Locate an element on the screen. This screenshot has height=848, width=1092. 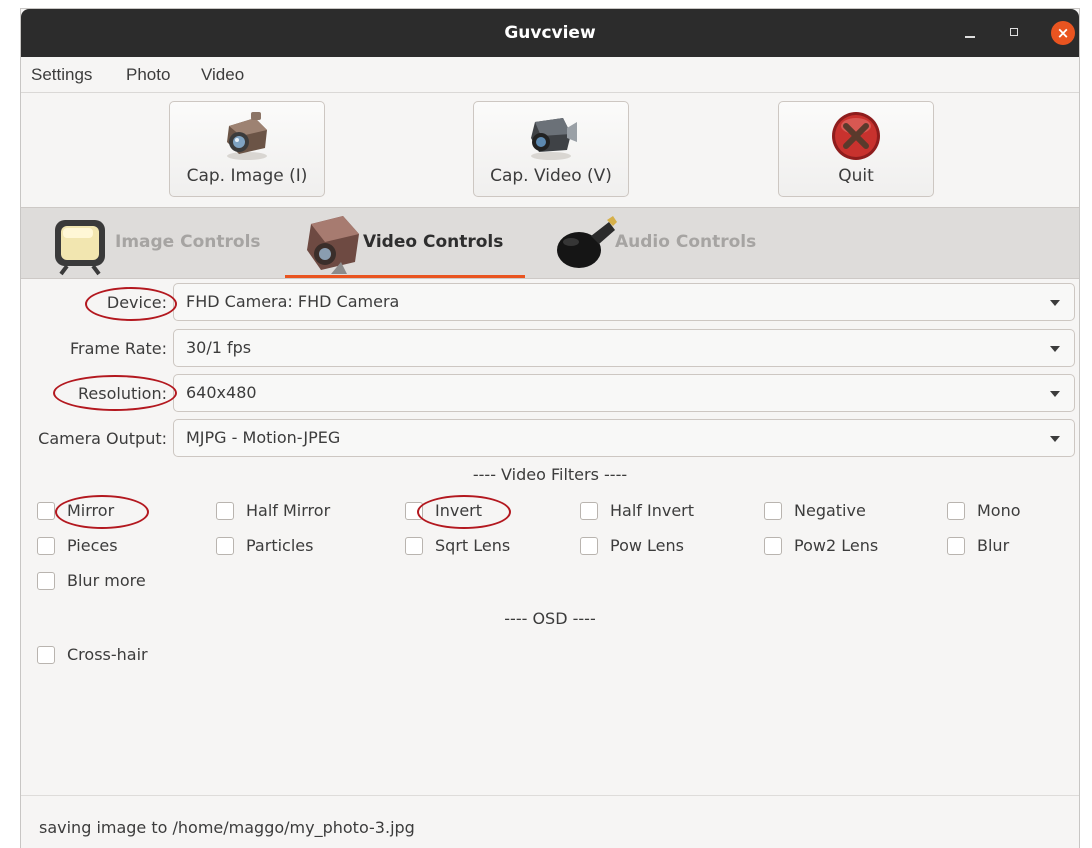
filter-label: Blur more is located at coordinates (106, 580).